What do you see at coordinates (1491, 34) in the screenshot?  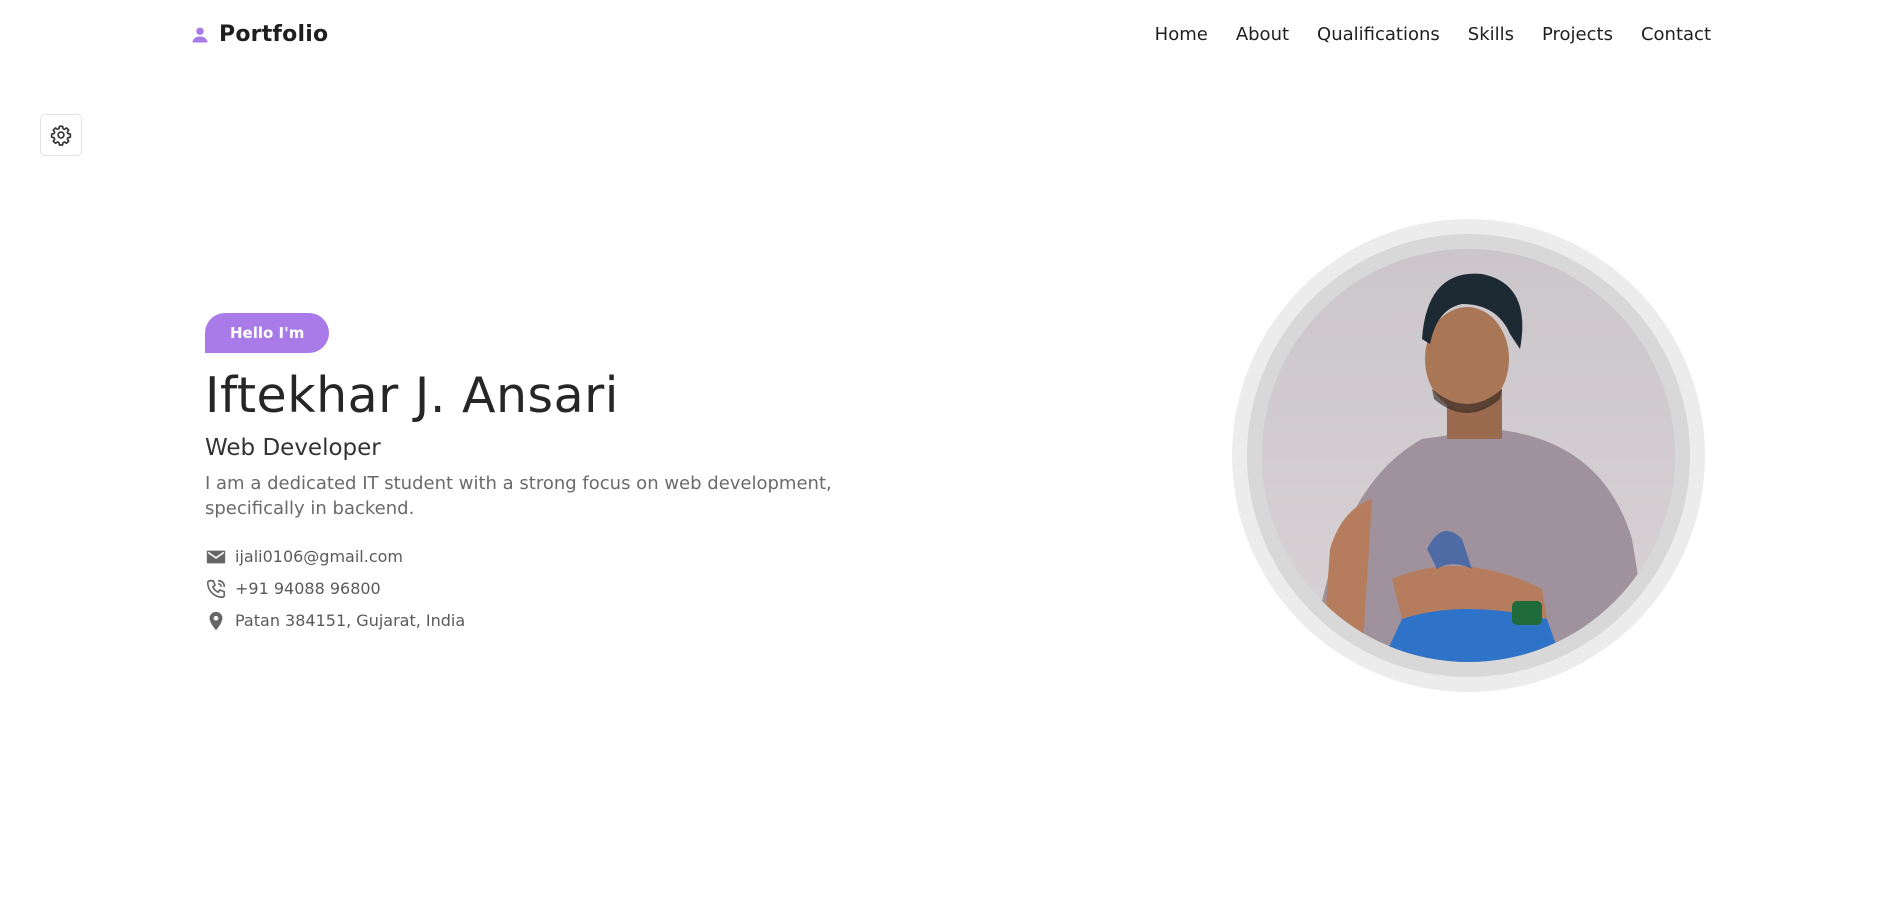 I see `nav-link-skills: Skills` at bounding box center [1491, 34].